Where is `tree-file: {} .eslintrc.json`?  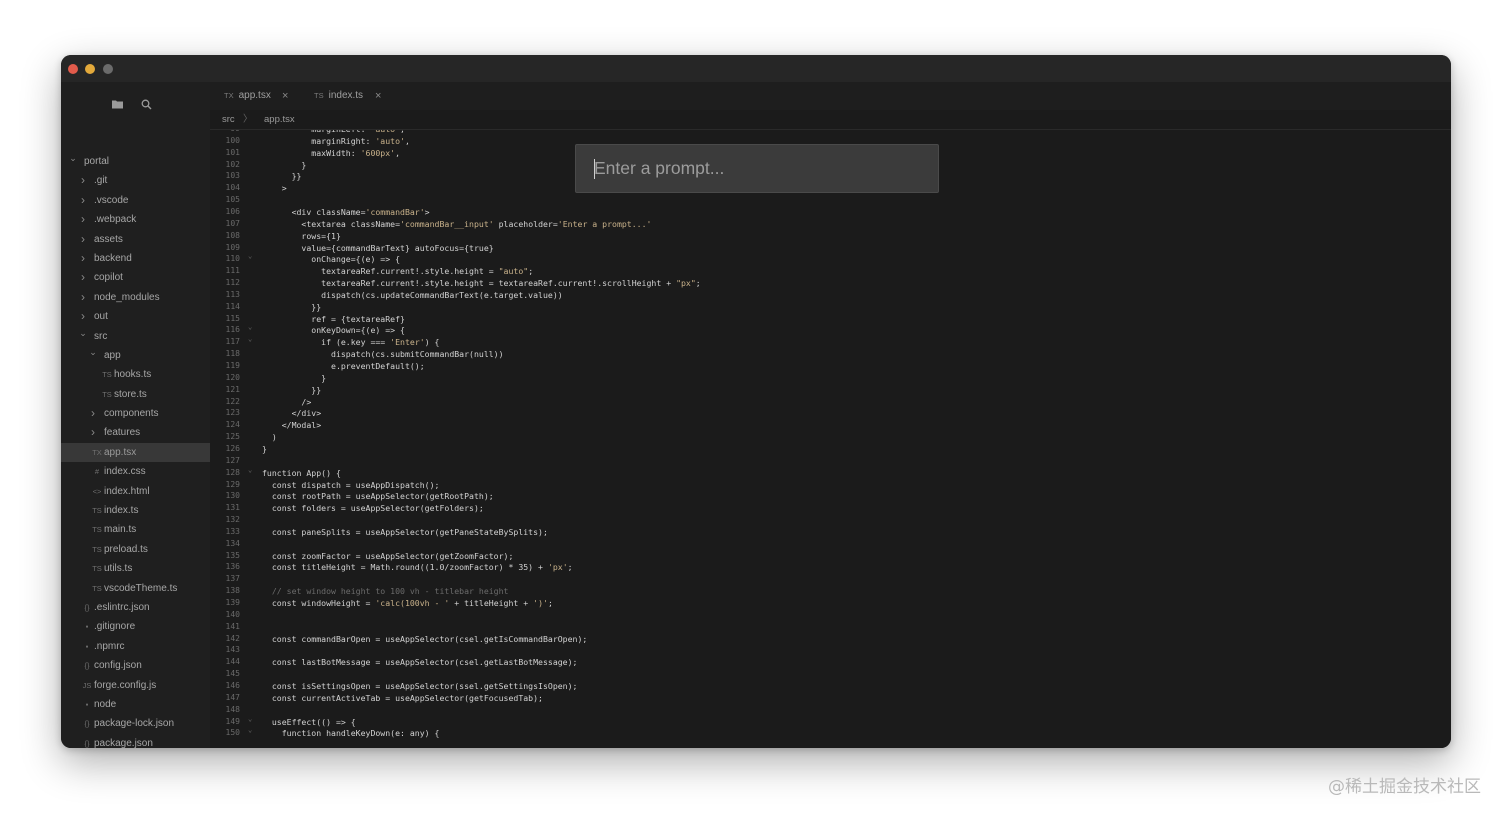 tree-file: {} .eslintrc.json is located at coordinates (135, 607).